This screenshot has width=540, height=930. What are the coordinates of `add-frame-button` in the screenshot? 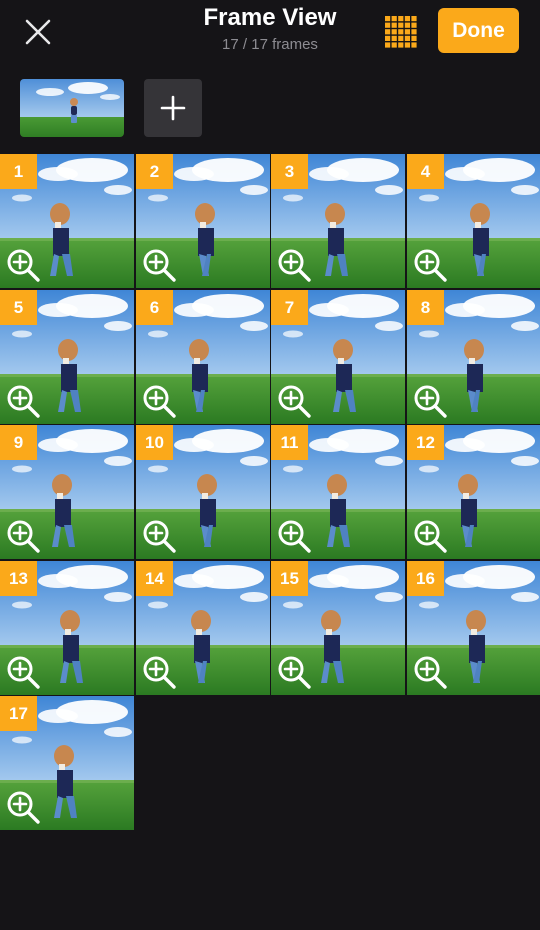 It's located at (173, 108).